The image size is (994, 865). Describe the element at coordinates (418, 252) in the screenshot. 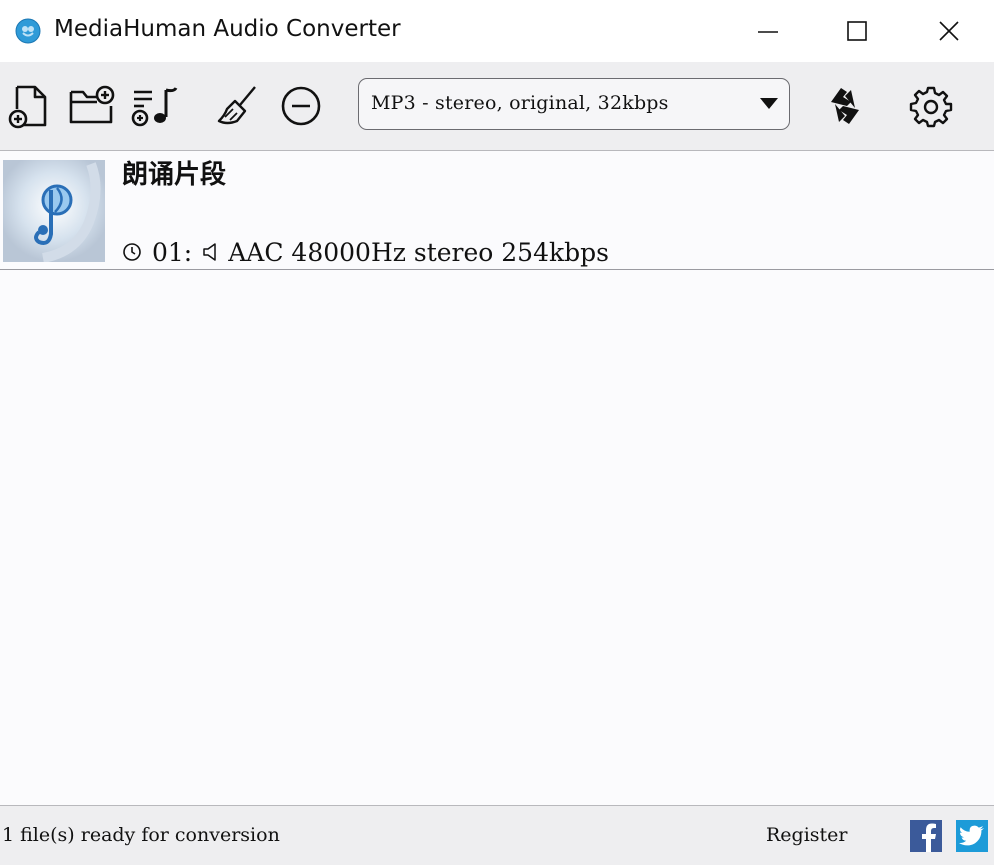

I see `codec-info: AAC 48000Hz stereo 254kbps` at that location.